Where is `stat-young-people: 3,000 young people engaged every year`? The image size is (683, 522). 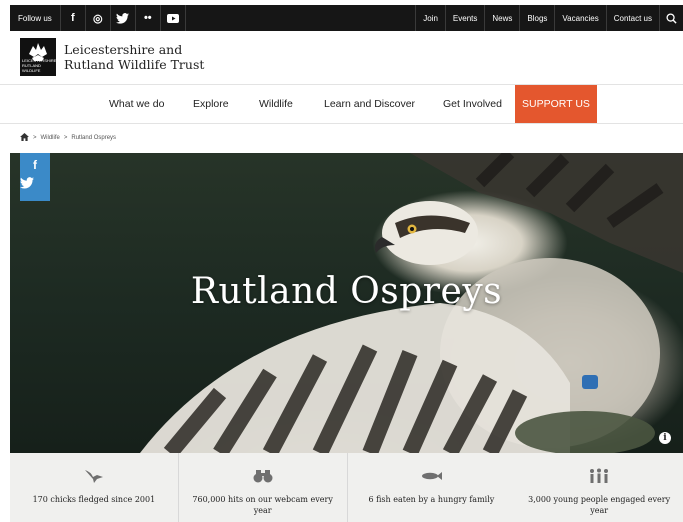 stat-young-people: 3,000 young people engaged every year is located at coordinates (599, 487).